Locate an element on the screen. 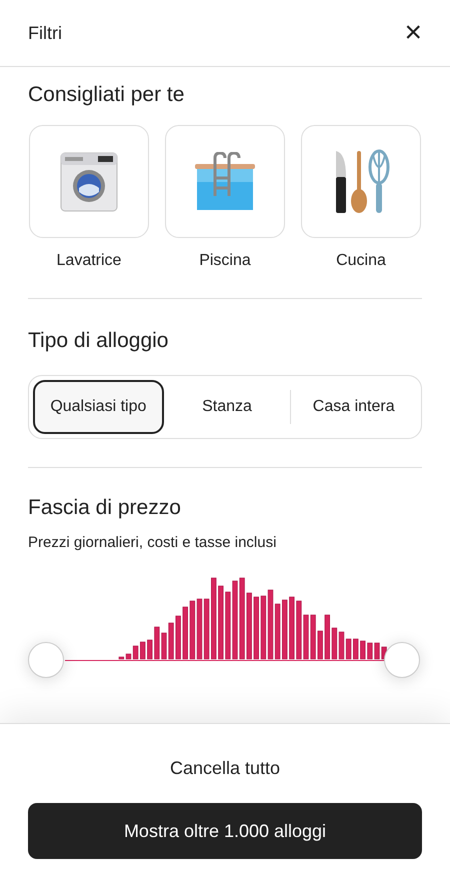 The width and height of the screenshot is (450, 881). sheet-title: Filtri is located at coordinates (45, 33).